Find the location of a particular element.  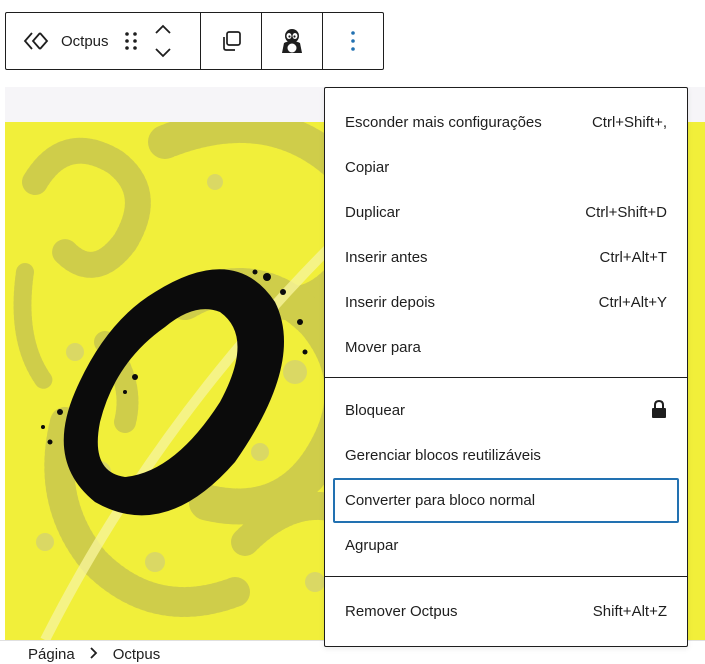

menu-item-shortcut: Ctrl+Shift+, is located at coordinates (629, 122).